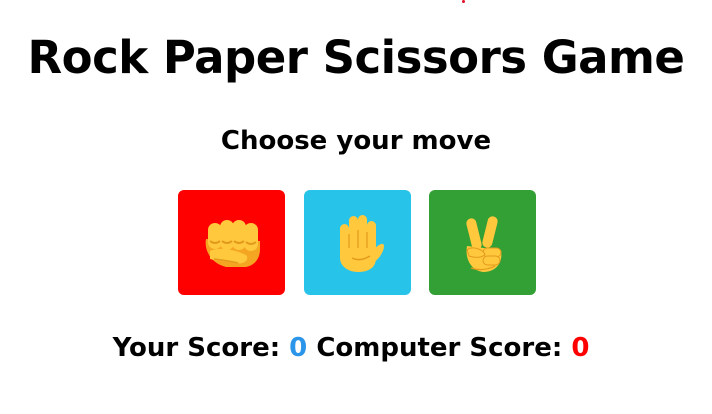  Describe the element at coordinates (196, 348) in the screenshot. I see `player-score-label: Your Score:` at that location.